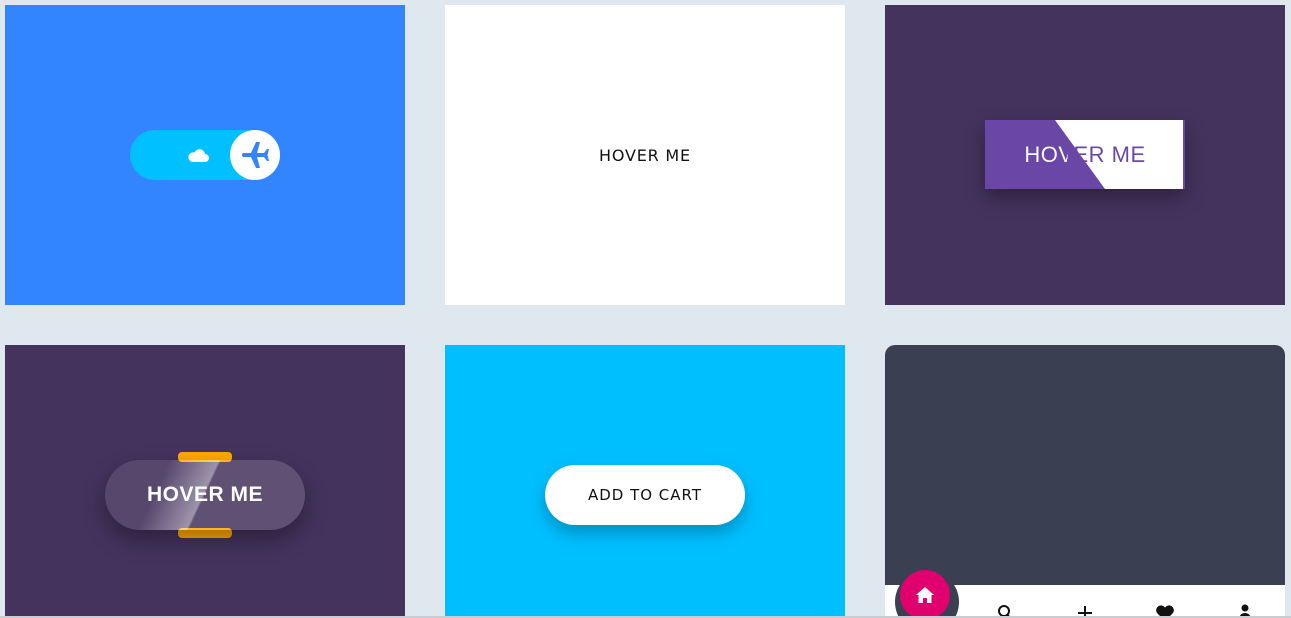 This screenshot has height=618, width=1291. I want to click on add-to-cart-button: ADD TO CART, so click(645, 495).